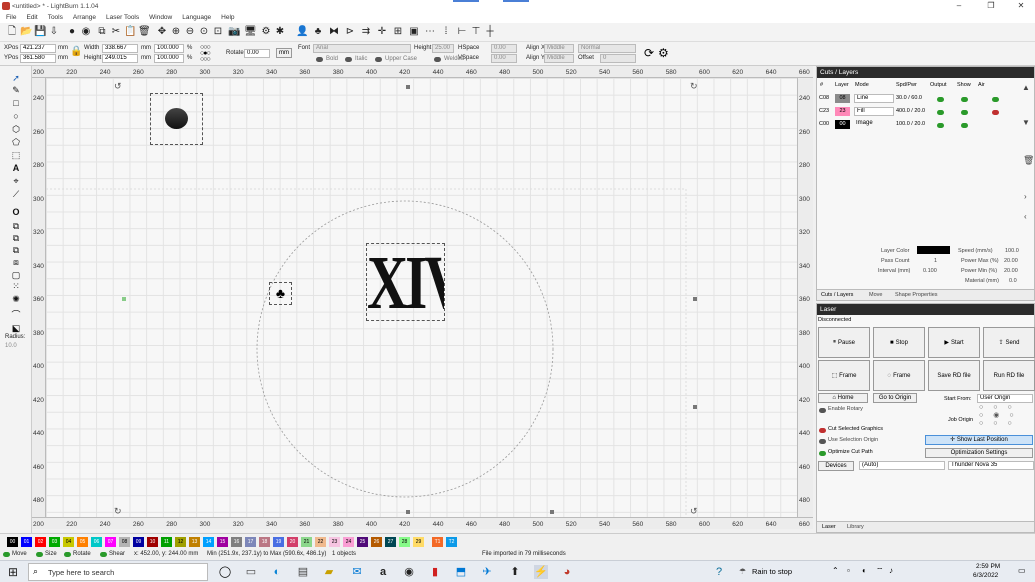  I want to click on cuts-row: C23 23 Fill 400.0 / 20.0, so click(917, 112).